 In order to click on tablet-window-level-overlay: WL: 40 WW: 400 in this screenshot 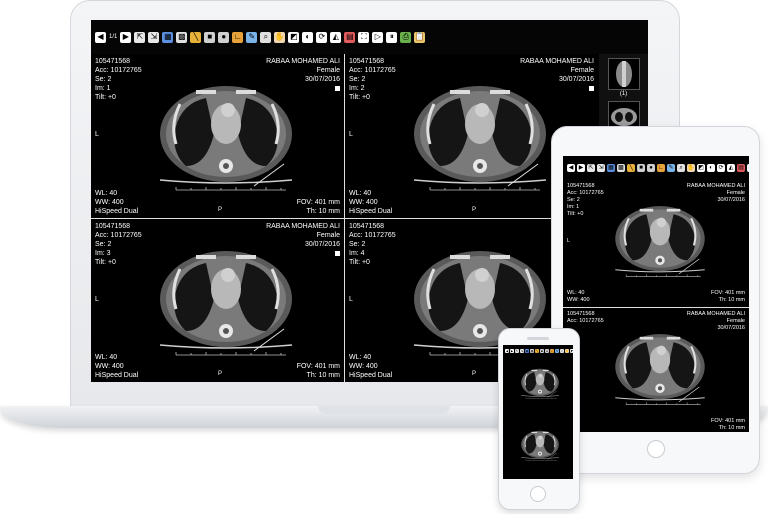, I will do `click(578, 297)`.